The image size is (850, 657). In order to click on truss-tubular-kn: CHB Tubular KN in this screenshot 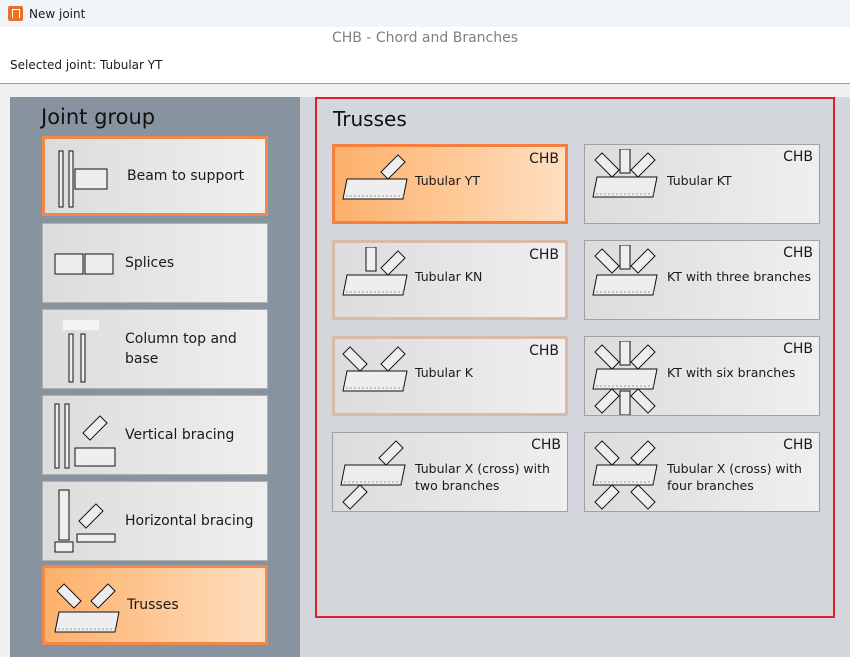, I will do `click(450, 280)`.